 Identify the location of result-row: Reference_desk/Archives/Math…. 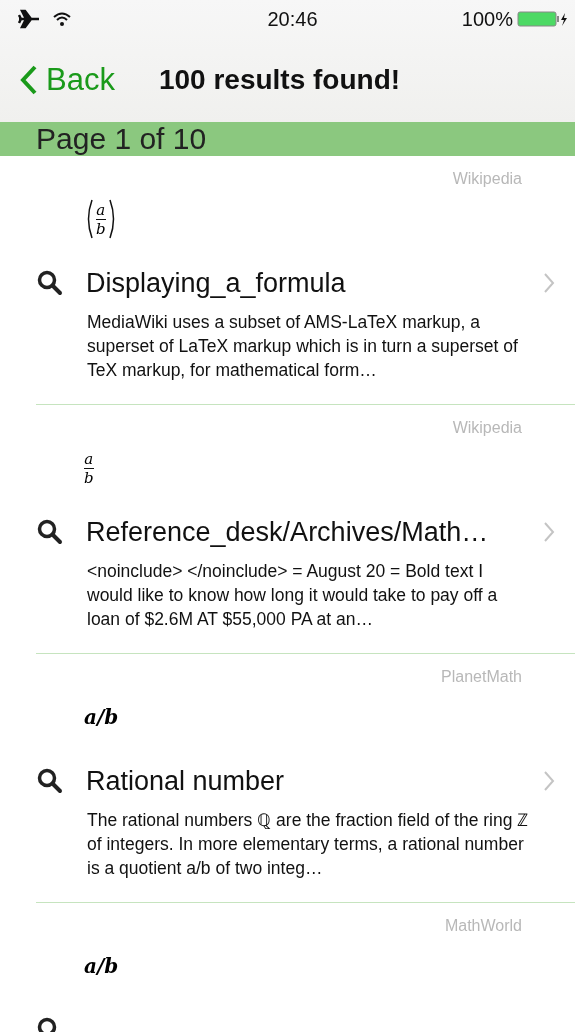
(305, 532).